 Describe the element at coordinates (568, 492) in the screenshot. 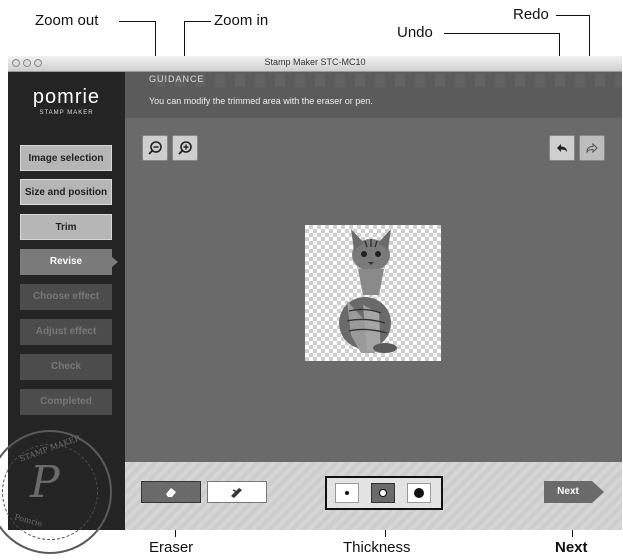

I see `next-button: Next` at that location.